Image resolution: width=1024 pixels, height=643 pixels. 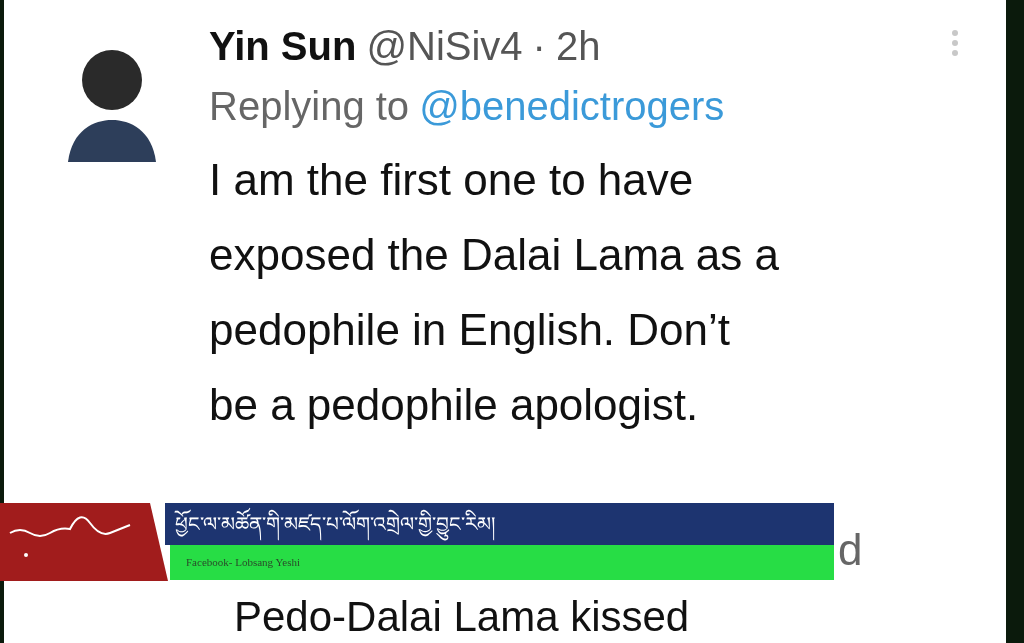 I want to click on author-name: Yin Sun, so click(x=283, y=46).